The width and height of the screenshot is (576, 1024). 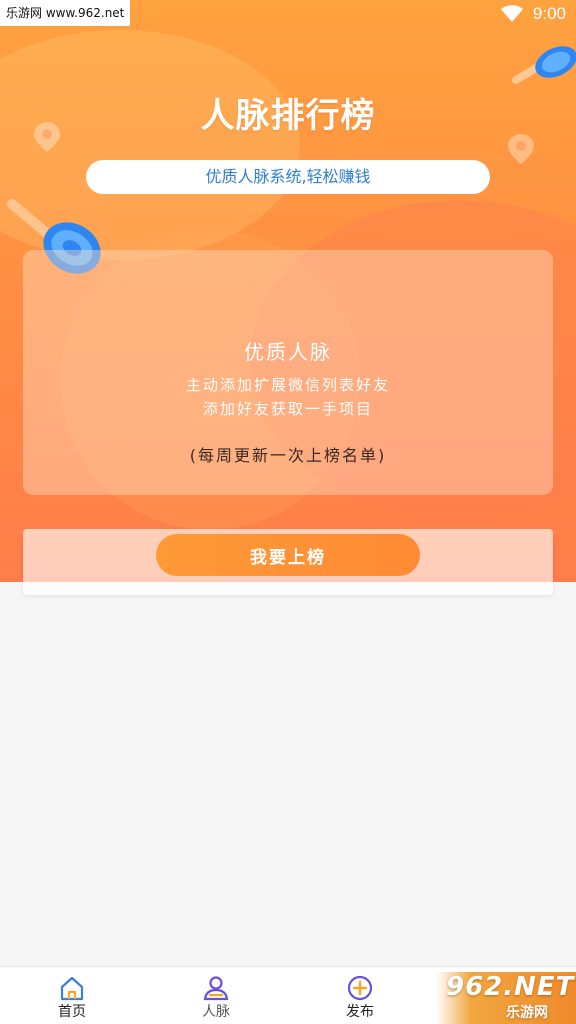 What do you see at coordinates (288, 116) in the screenshot?
I see `page-title: 人脉排行榜` at bounding box center [288, 116].